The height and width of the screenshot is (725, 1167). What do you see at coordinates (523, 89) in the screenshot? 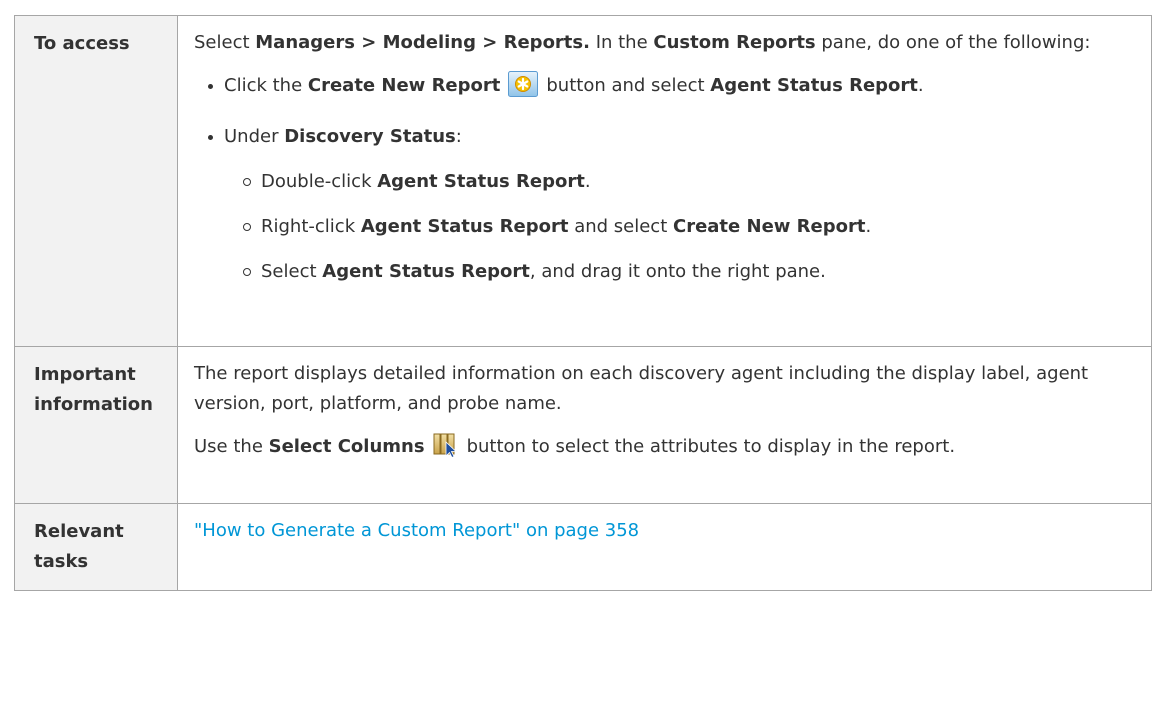
I see `create-new-report-icon` at bounding box center [523, 89].